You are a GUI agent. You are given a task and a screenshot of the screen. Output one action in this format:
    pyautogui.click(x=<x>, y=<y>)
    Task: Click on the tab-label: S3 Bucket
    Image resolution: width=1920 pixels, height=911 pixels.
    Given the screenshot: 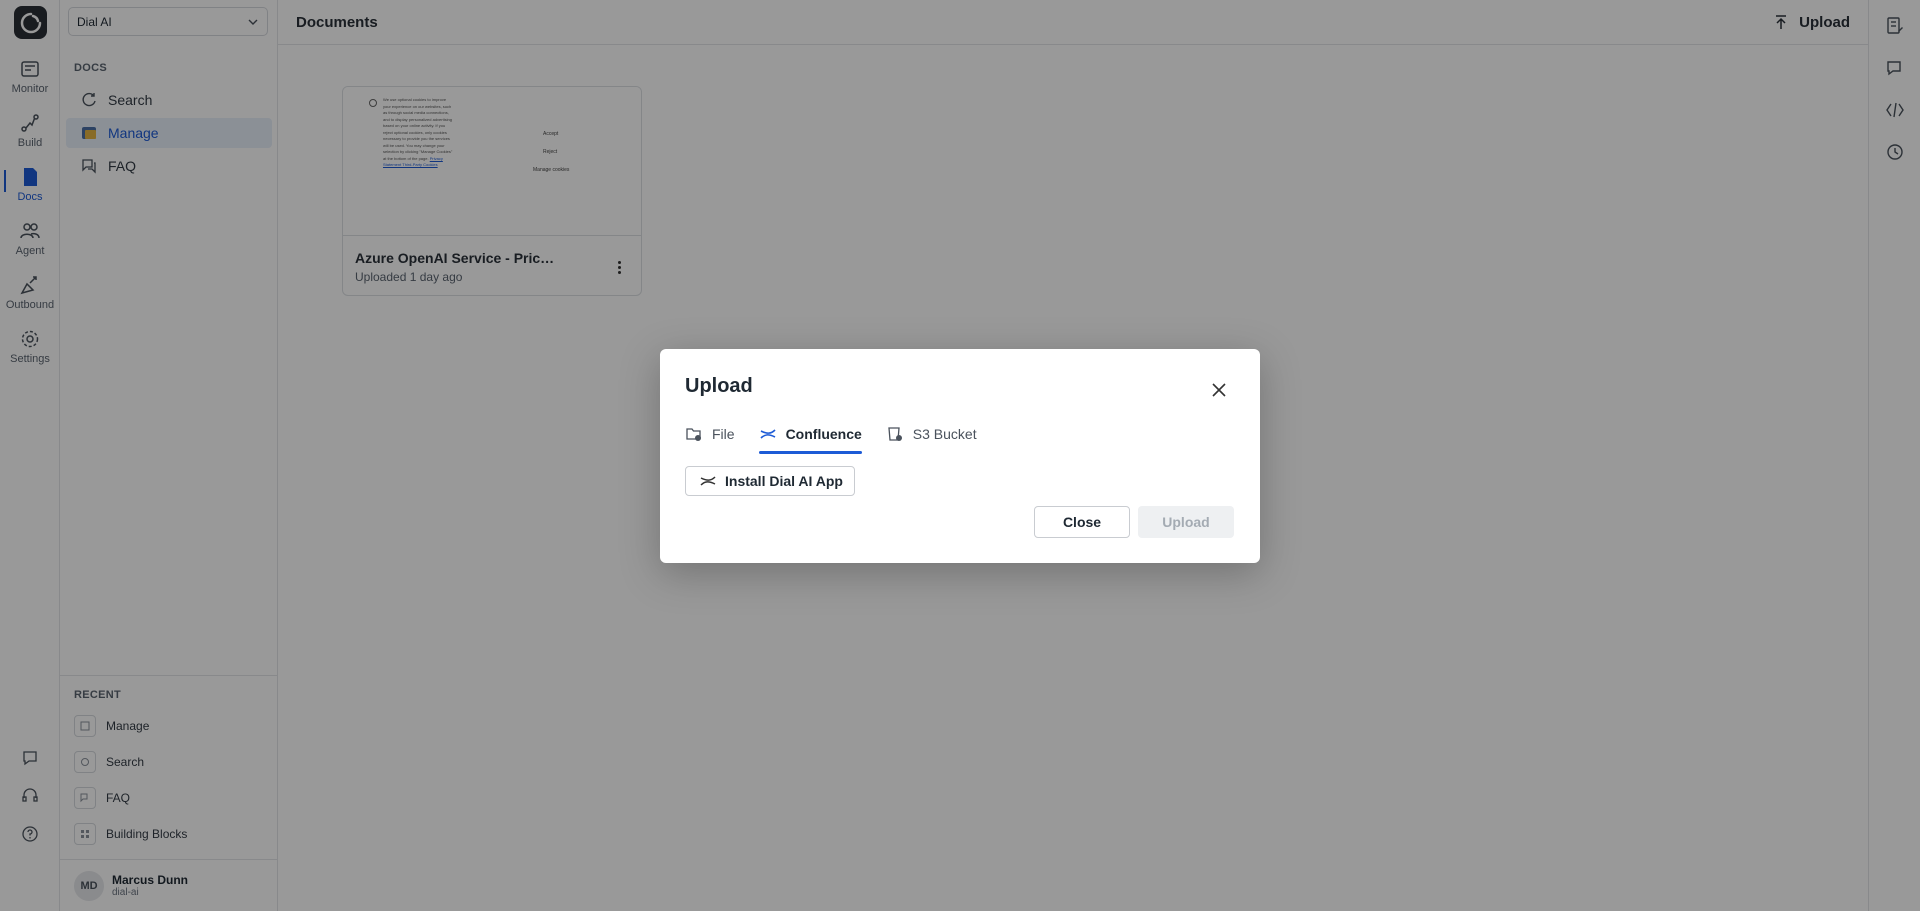 What is the action you would take?
    pyautogui.click(x=944, y=434)
    